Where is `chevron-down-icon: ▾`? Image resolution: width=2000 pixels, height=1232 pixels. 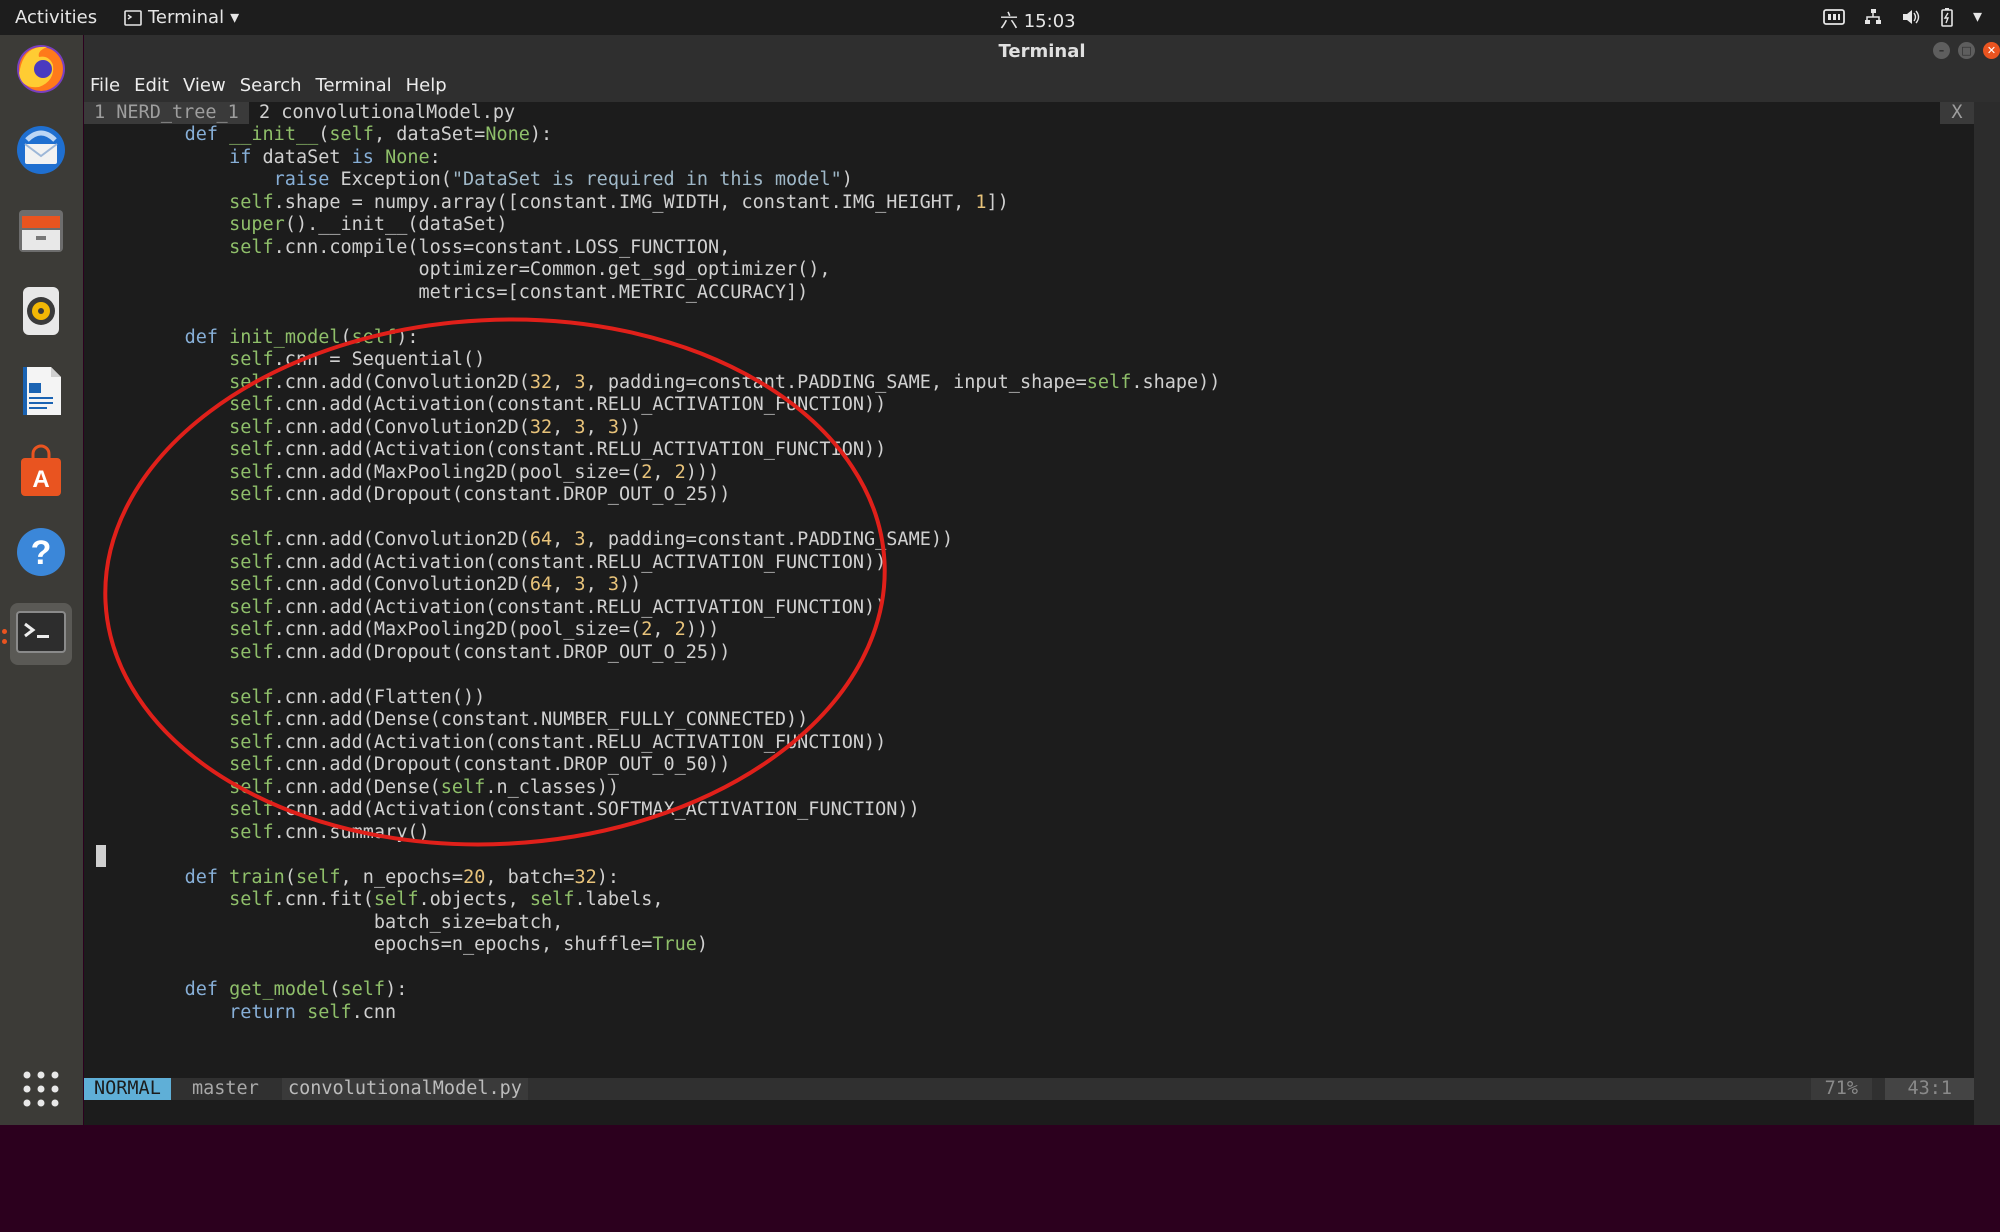
chevron-down-icon: ▾ is located at coordinates (235, 17).